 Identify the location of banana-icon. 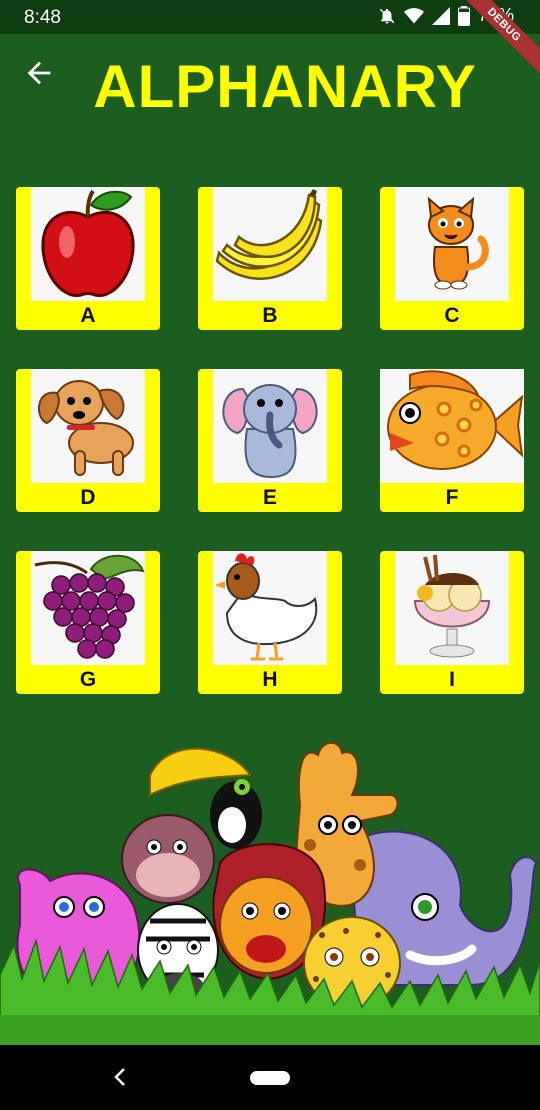
(269, 234).